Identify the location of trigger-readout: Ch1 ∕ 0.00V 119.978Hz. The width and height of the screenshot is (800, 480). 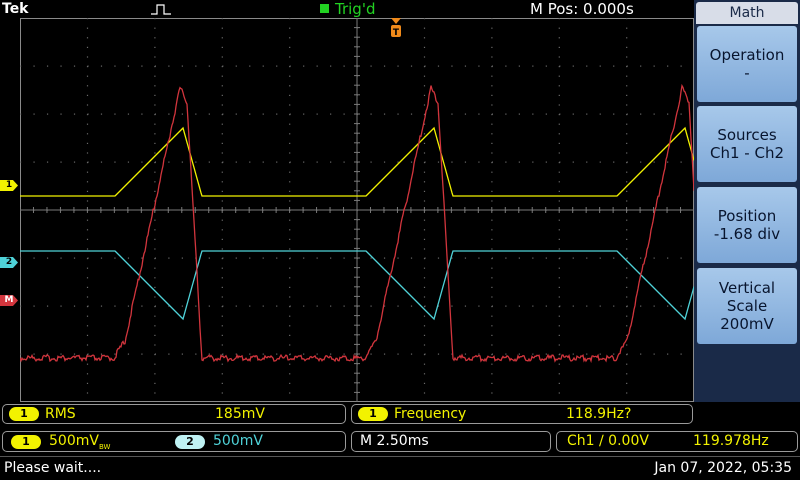
(677, 441).